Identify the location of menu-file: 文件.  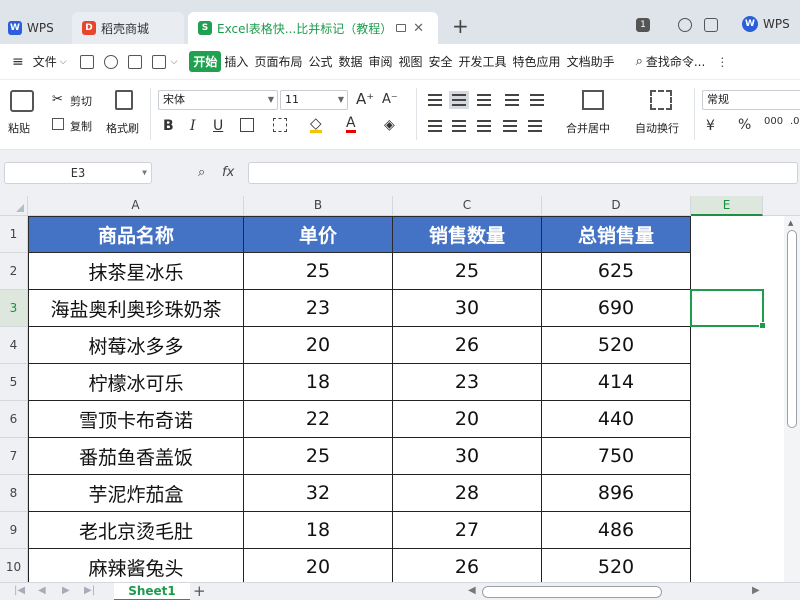
(45, 61).